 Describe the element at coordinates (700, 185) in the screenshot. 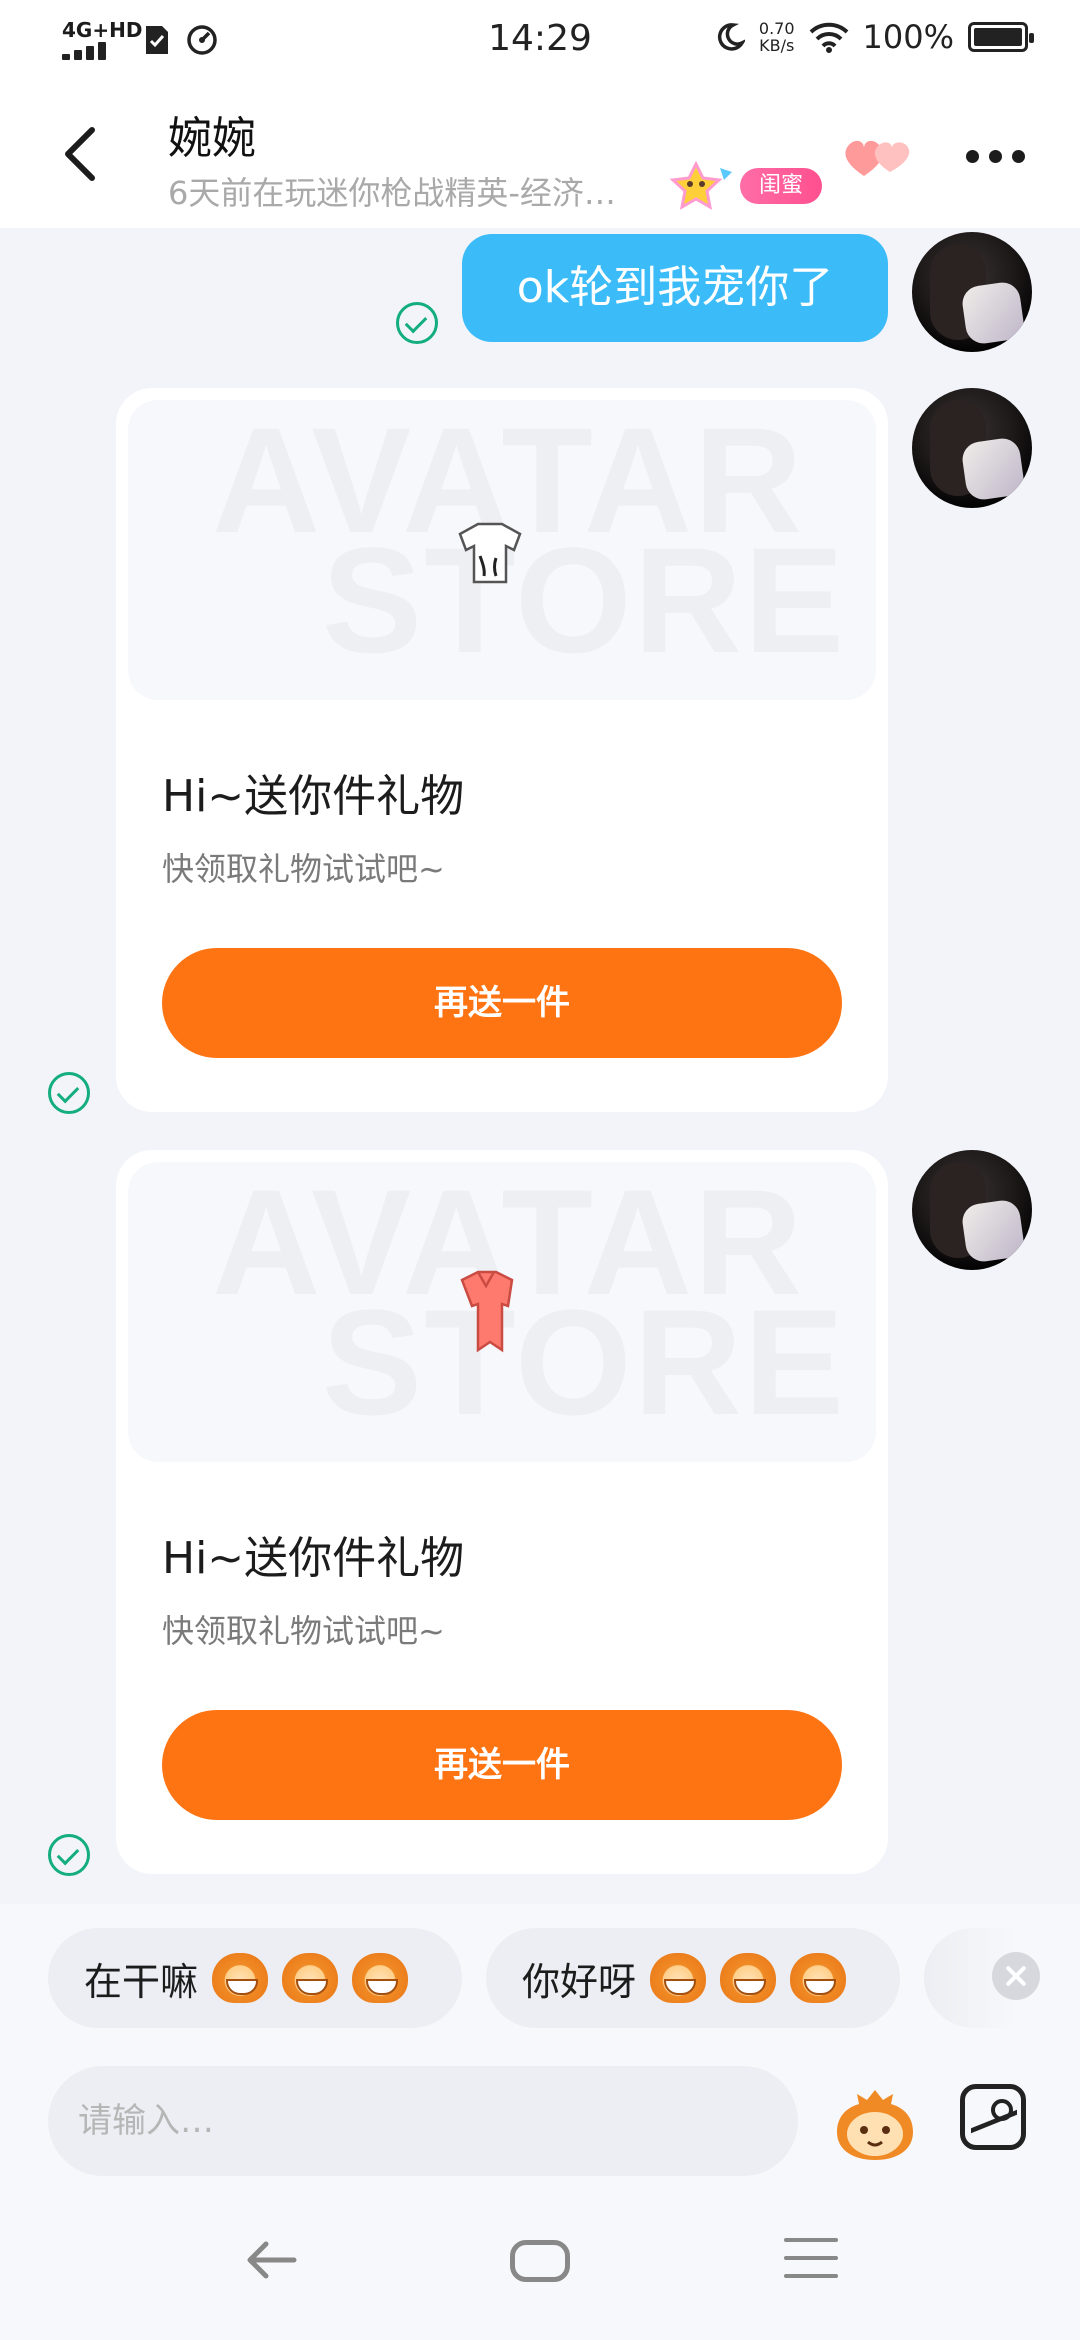

I see `star-mascot-icon` at that location.